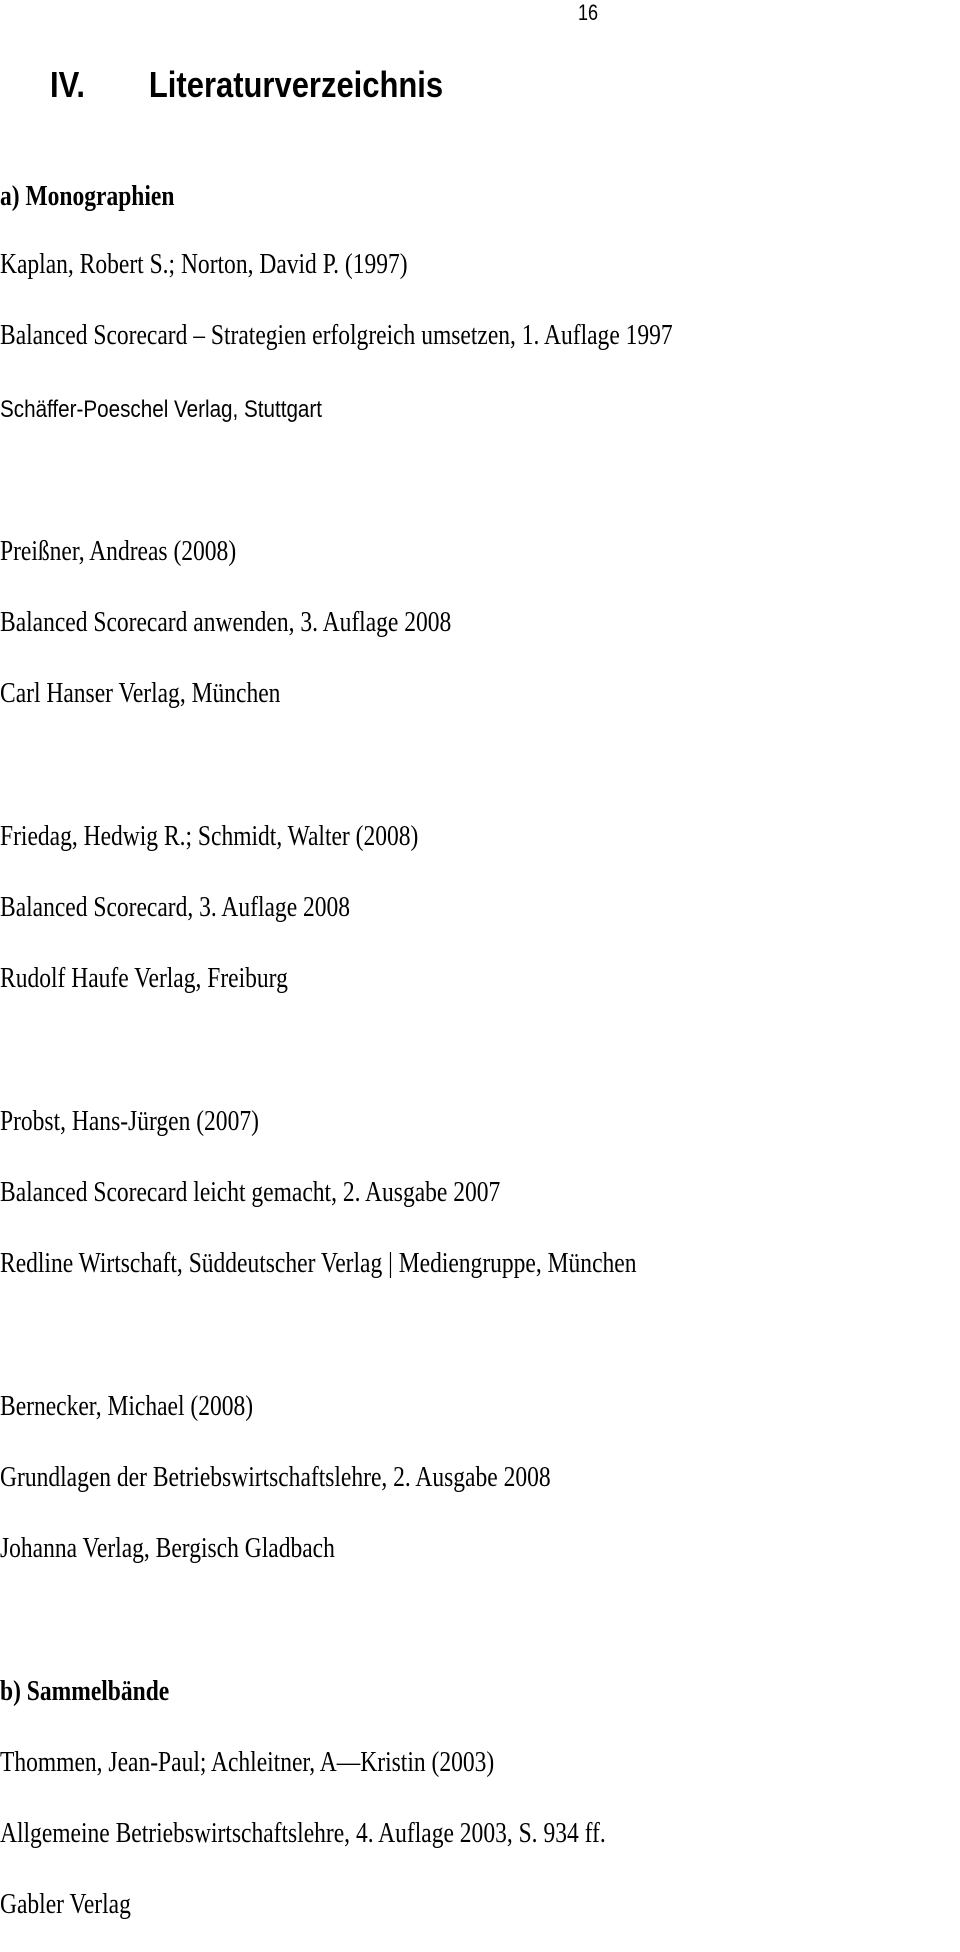 The height and width of the screenshot is (1952, 960). What do you see at coordinates (161, 409) in the screenshot?
I see `entry-publisher: Schäffer-Poeschel Verlag, Stuttgart` at bounding box center [161, 409].